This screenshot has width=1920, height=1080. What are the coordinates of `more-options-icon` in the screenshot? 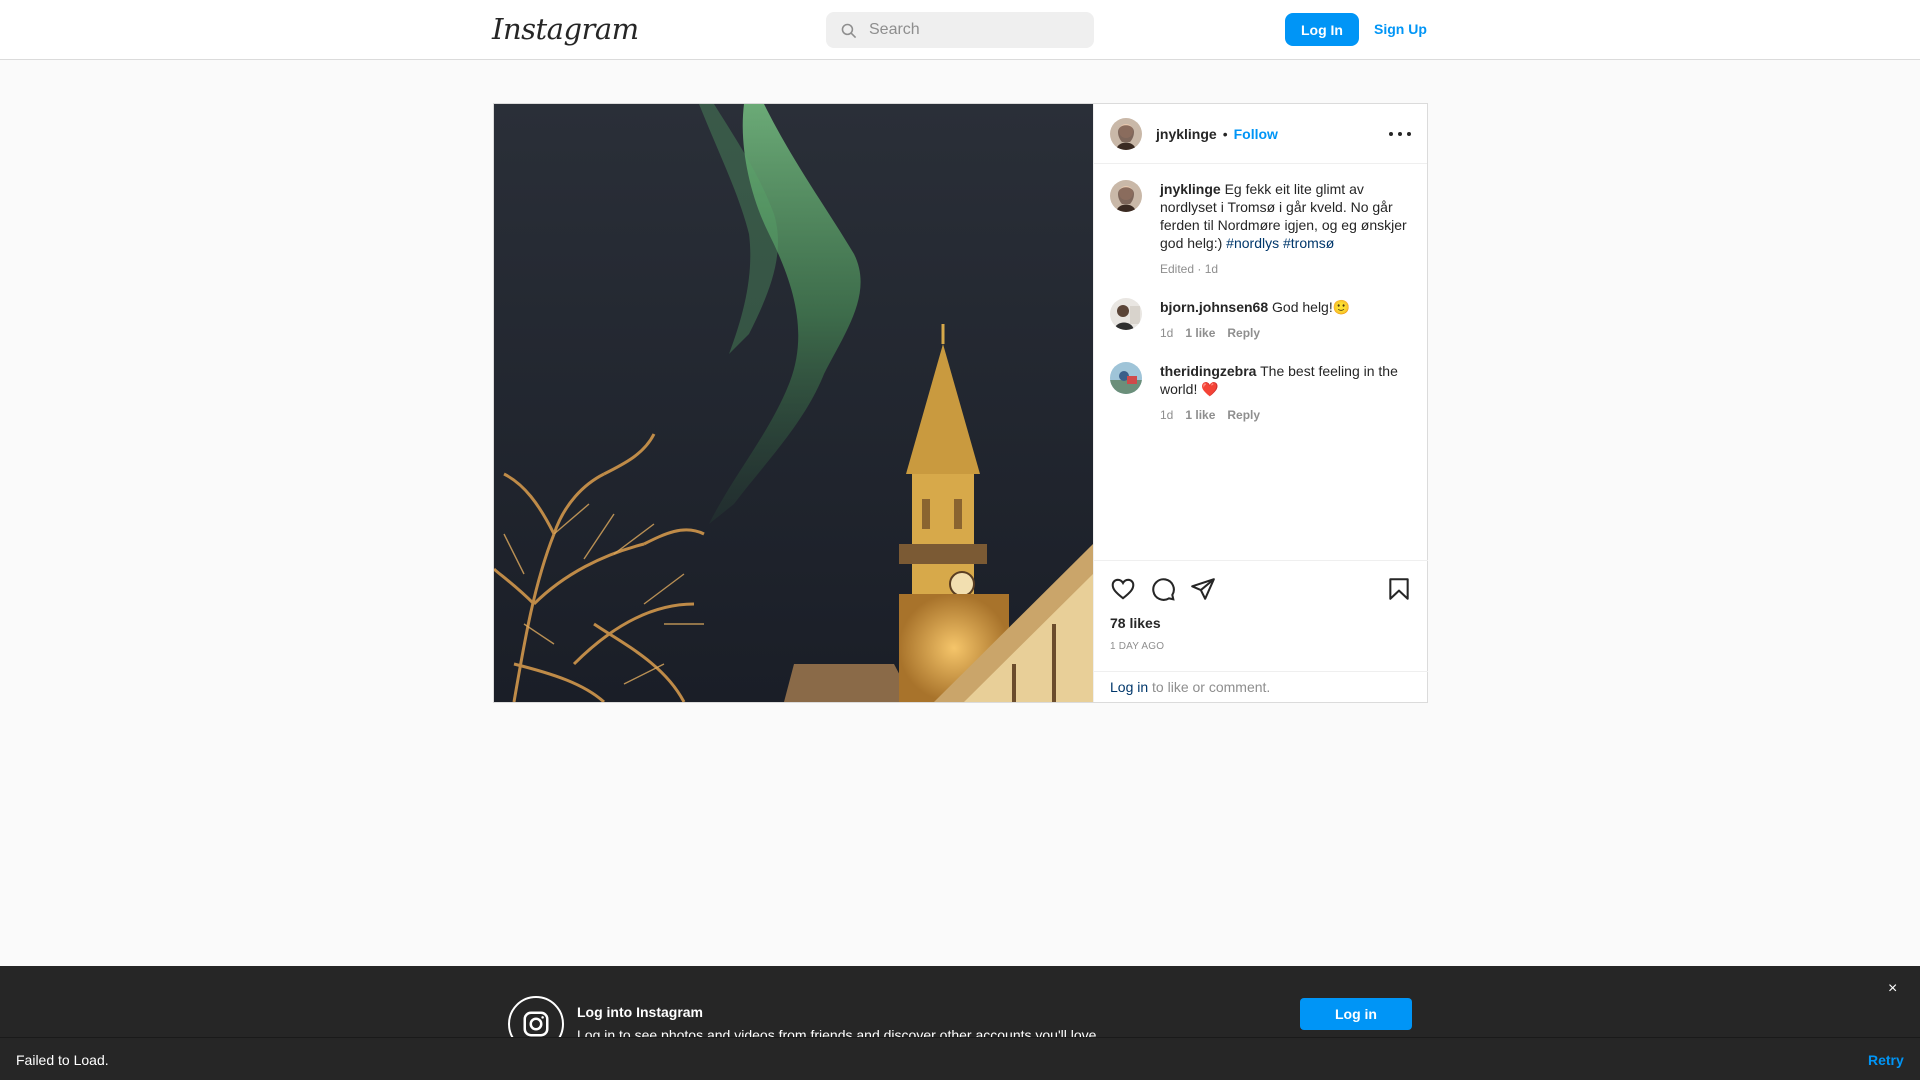 It's located at (1400, 134).